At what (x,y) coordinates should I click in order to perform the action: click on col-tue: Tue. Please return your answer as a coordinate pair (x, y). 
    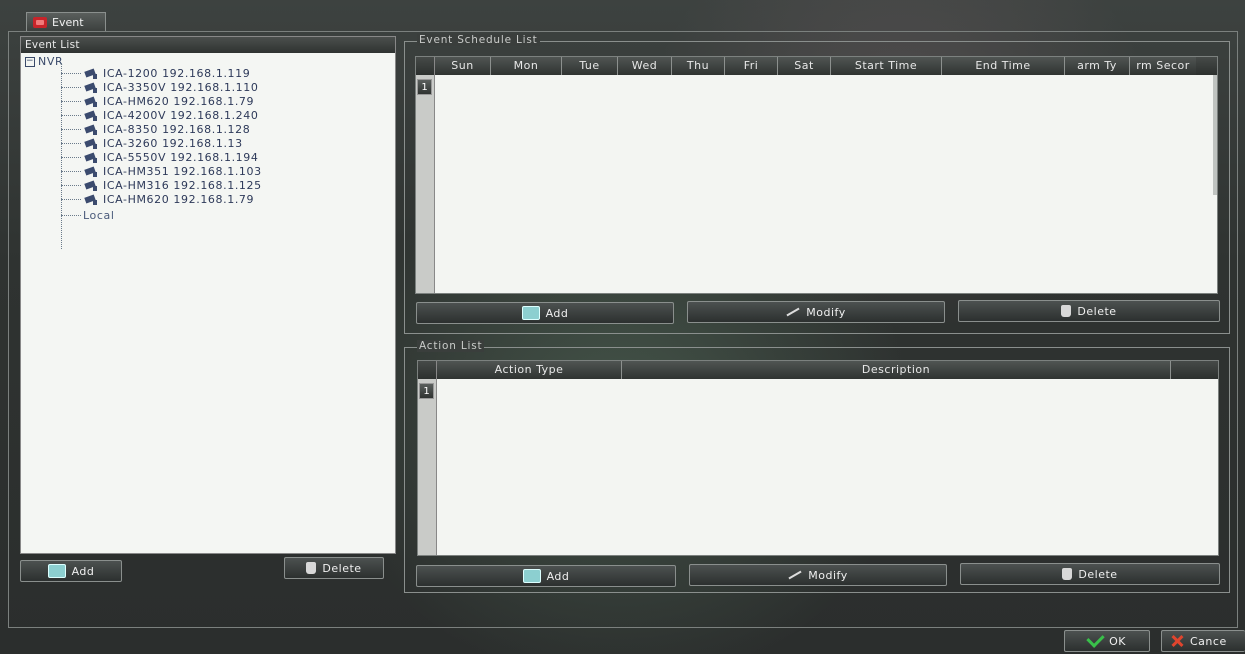
    Looking at the image, I should click on (590, 66).